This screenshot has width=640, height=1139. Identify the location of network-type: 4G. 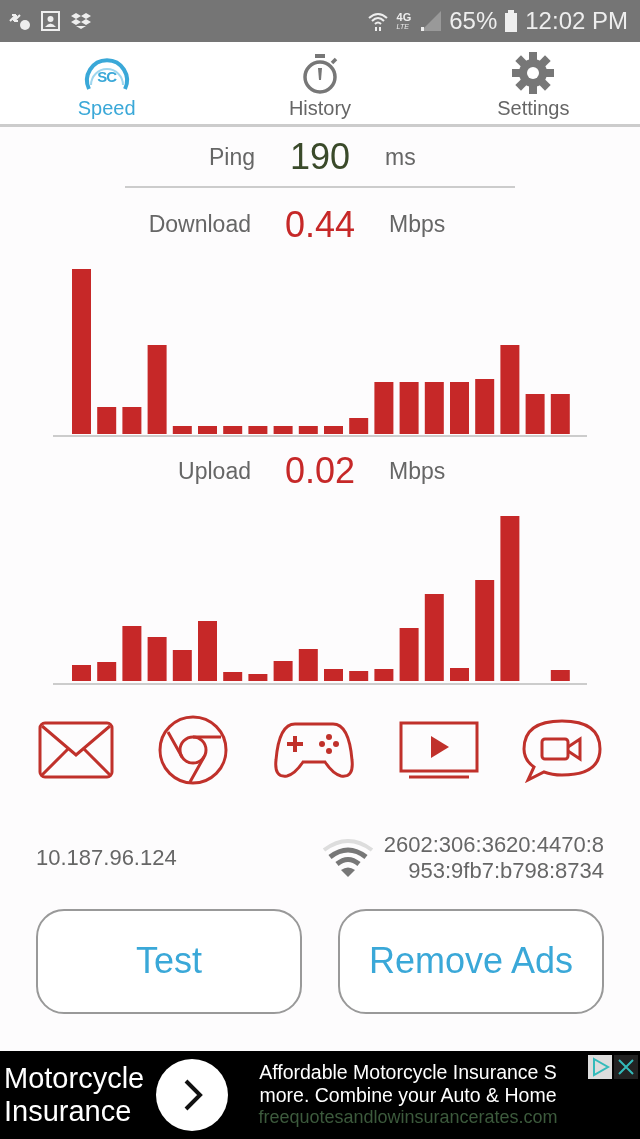
(404, 17).